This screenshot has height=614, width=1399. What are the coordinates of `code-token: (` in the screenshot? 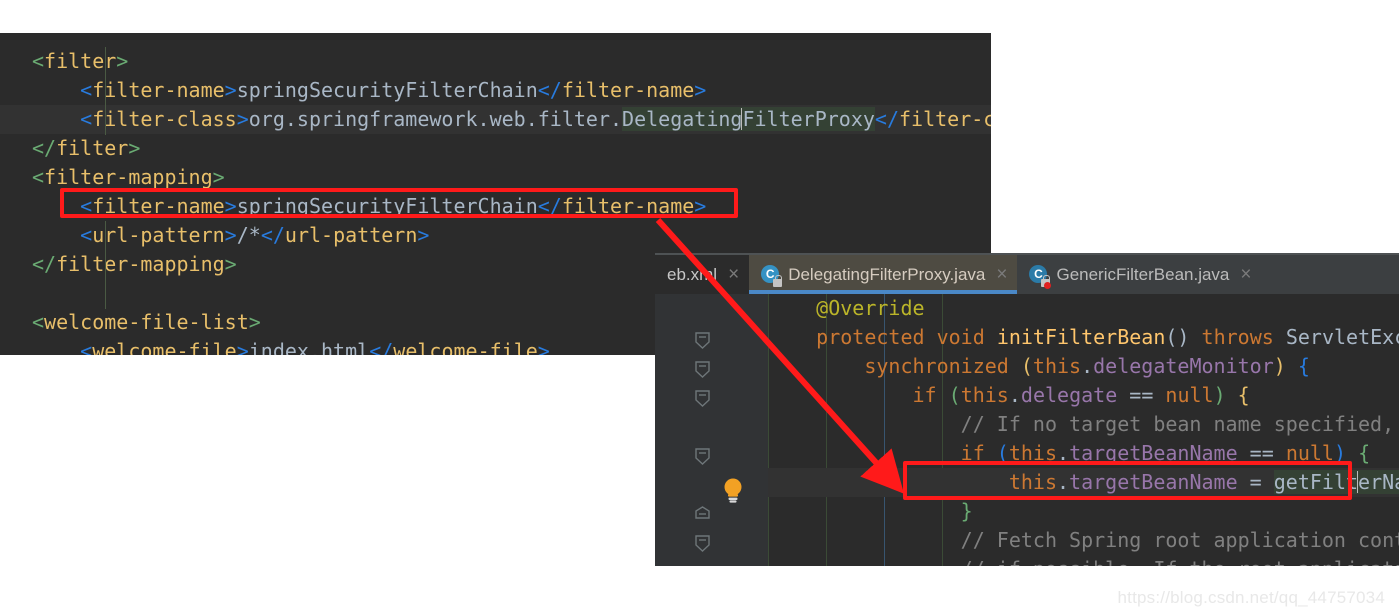 It's located at (1026, 366).